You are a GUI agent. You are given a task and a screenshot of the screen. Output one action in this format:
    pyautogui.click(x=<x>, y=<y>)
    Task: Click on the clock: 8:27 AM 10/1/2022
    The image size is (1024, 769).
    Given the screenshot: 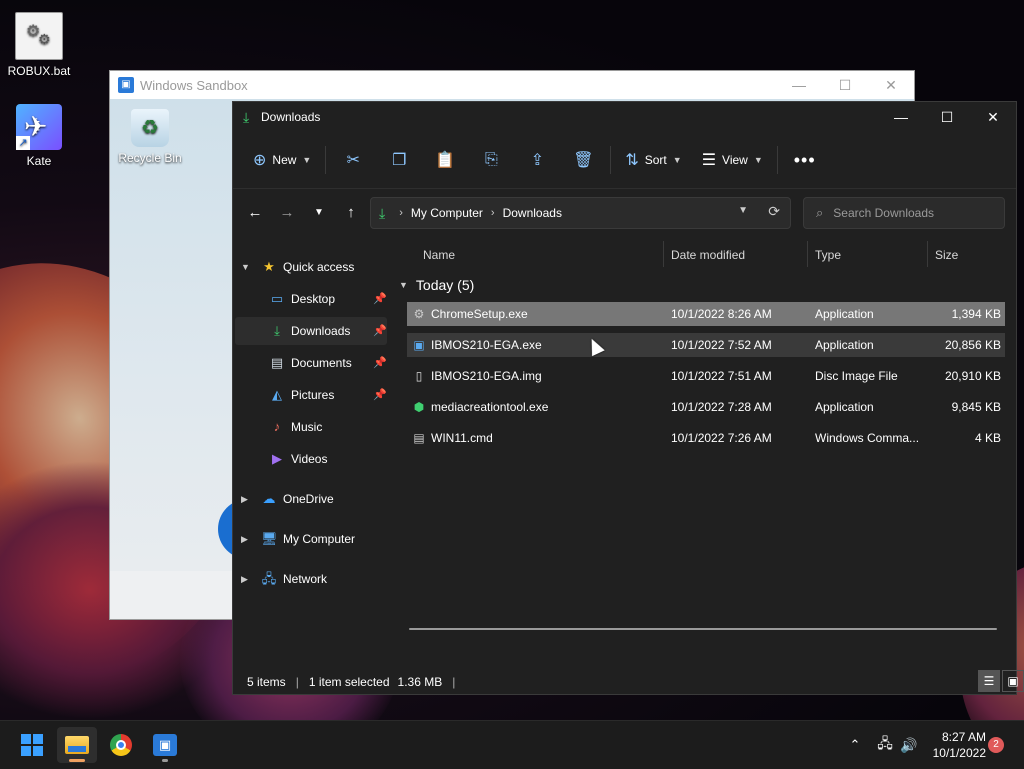 What is the action you would take?
    pyautogui.click(x=959, y=745)
    